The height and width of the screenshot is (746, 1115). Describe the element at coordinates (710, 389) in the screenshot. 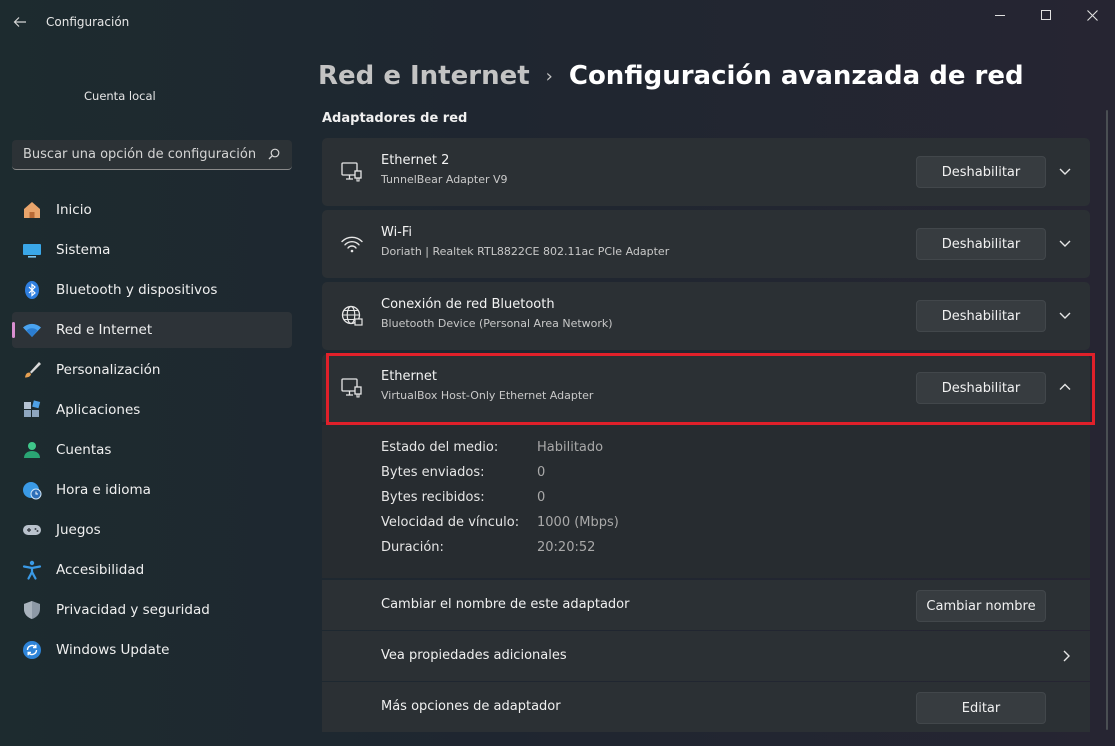

I see `highlight-box` at that location.